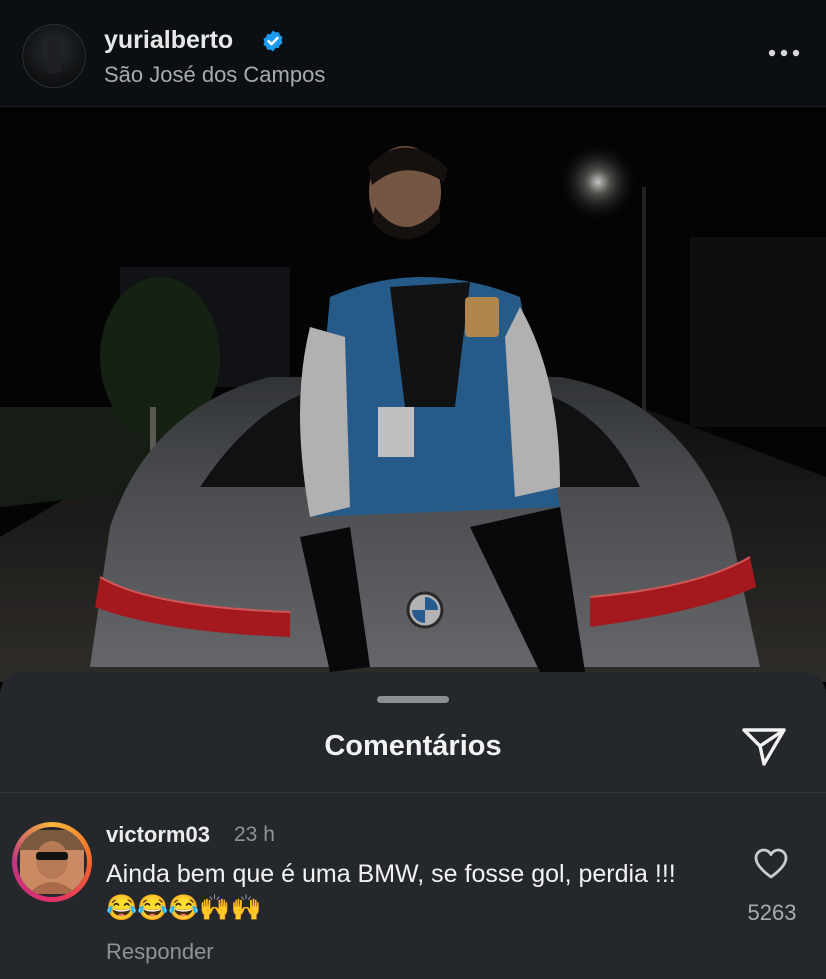  What do you see at coordinates (413, 746) in the screenshot?
I see `comments-title: Comentários` at bounding box center [413, 746].